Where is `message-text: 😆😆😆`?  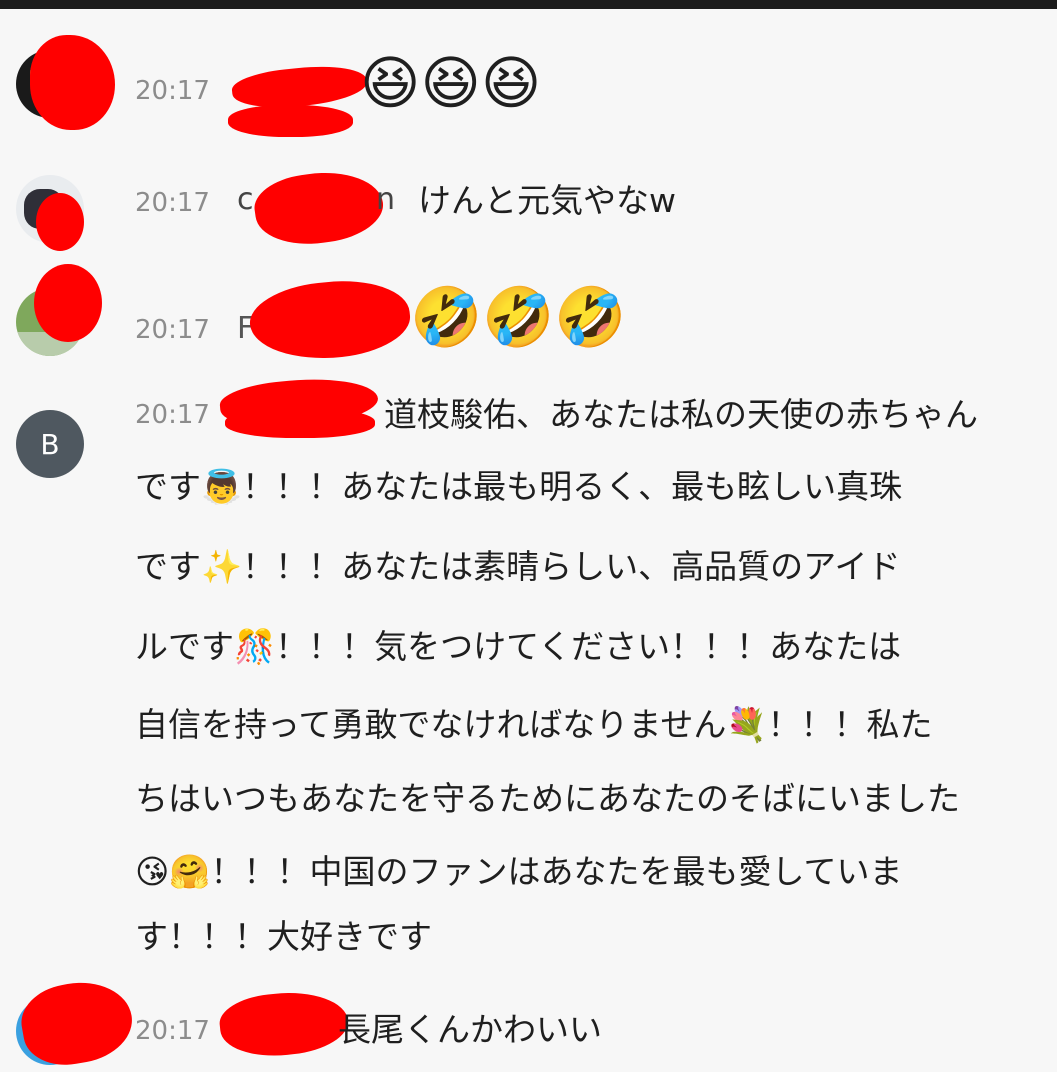 message-text: 😆😆😆 is located at coordinates (451, 83).